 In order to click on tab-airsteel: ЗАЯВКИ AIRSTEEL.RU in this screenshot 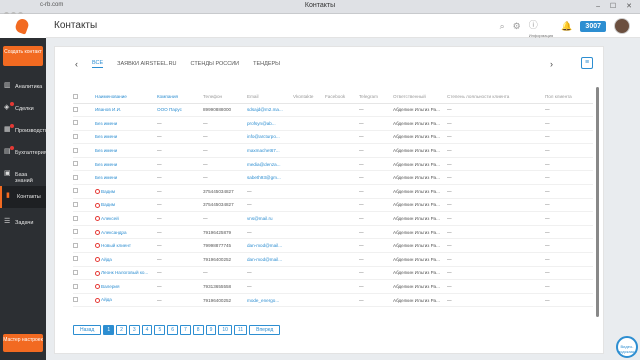, I will do `click(146, 64)`.